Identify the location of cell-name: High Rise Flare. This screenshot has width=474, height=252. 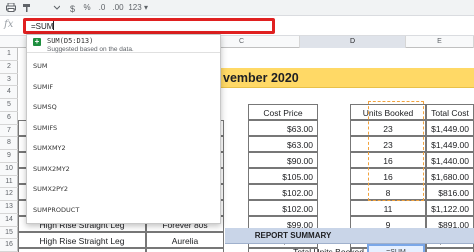
(82, 250).